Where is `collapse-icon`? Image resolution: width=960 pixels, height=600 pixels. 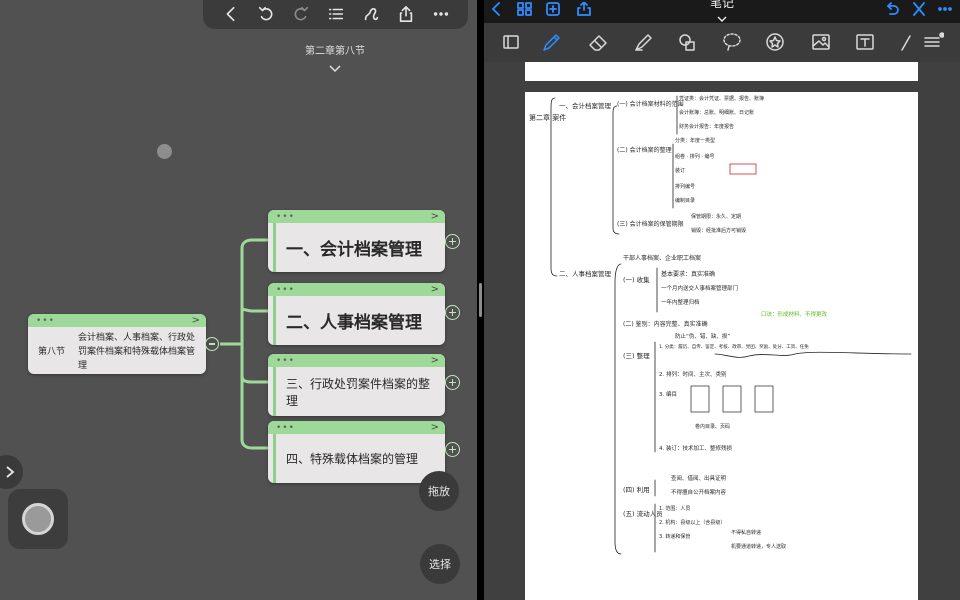
collapse-icon is located at coordinates (212, 344).